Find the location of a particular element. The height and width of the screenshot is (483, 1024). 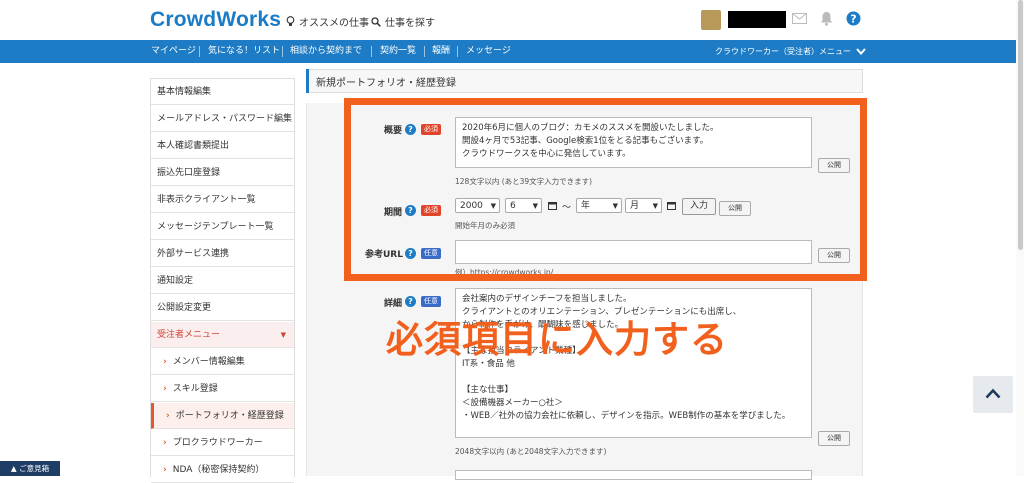

detail-public-button: 公開 is located at coordinates (834, 438).